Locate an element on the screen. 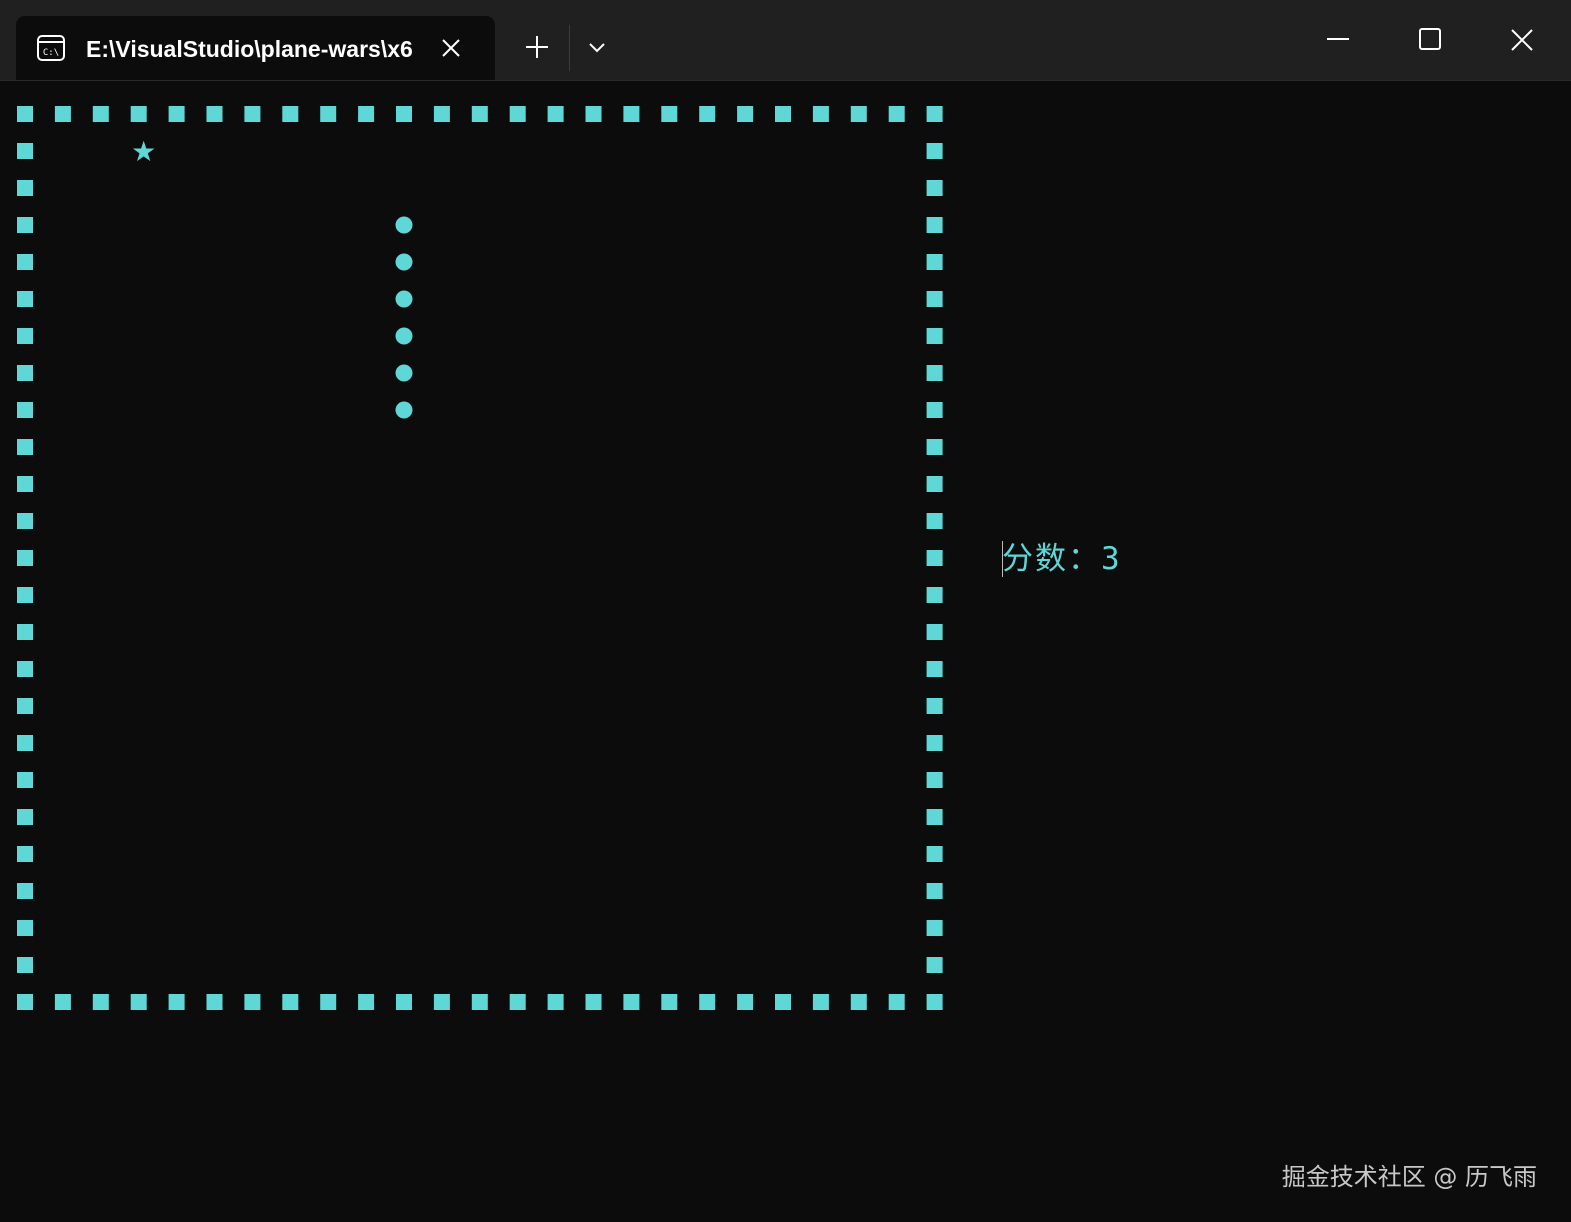 Image resolution: width=1571 pixels, height=1222 pixels. tab-title: E:\VisualStudio\plane-wars\x6 is located at coordinates (249, 49).